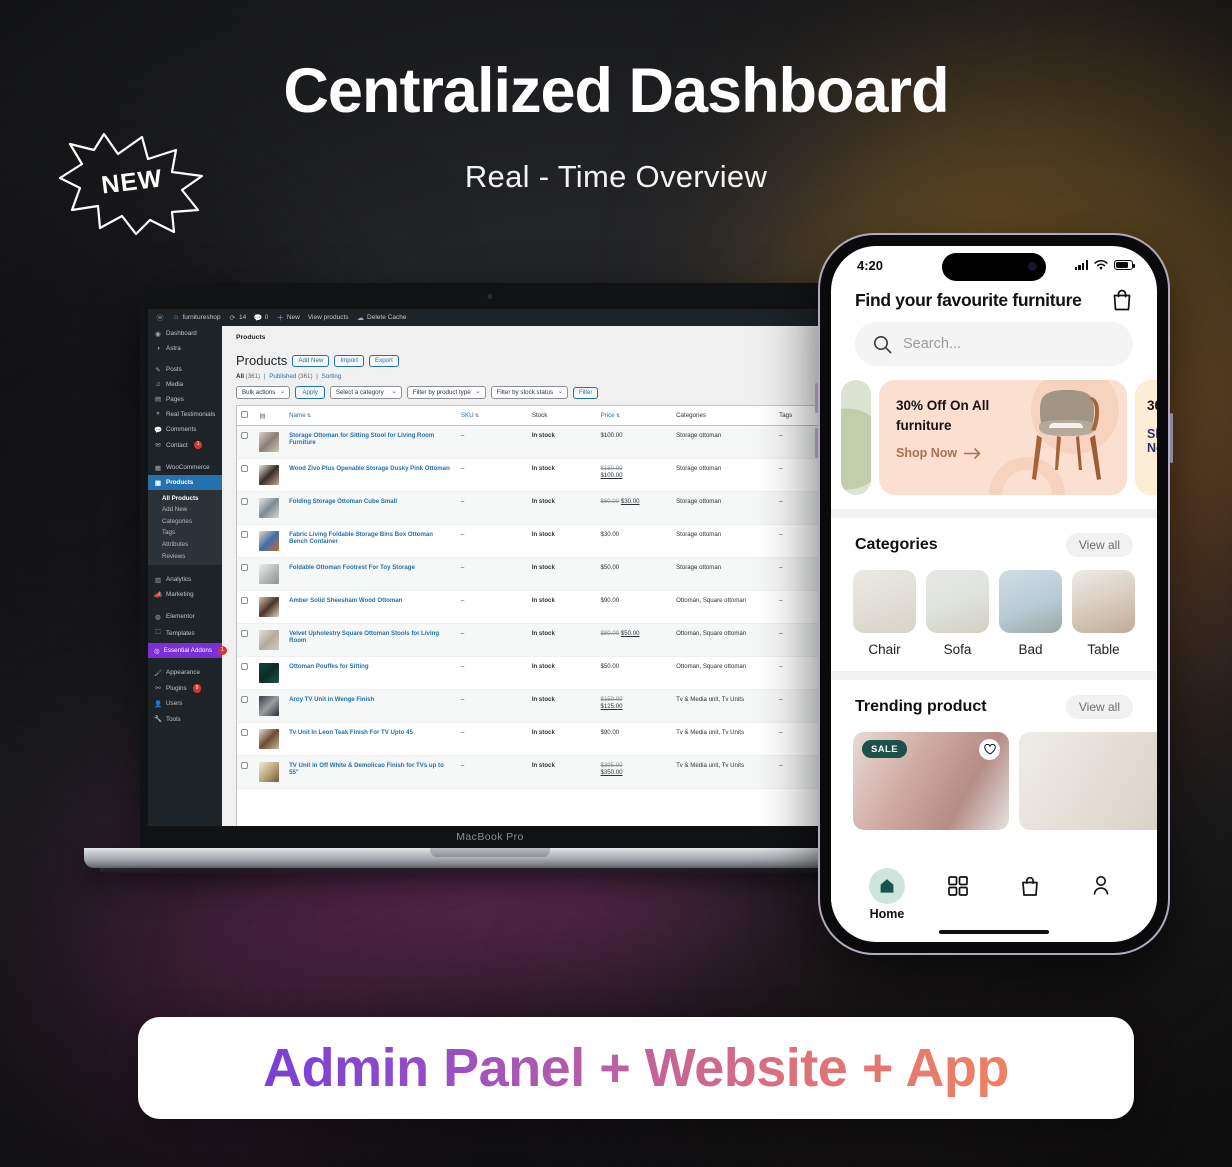  Describe the element at coordinates (492, 416) in the screenshot. I see `th-sku: SKU` at that location.